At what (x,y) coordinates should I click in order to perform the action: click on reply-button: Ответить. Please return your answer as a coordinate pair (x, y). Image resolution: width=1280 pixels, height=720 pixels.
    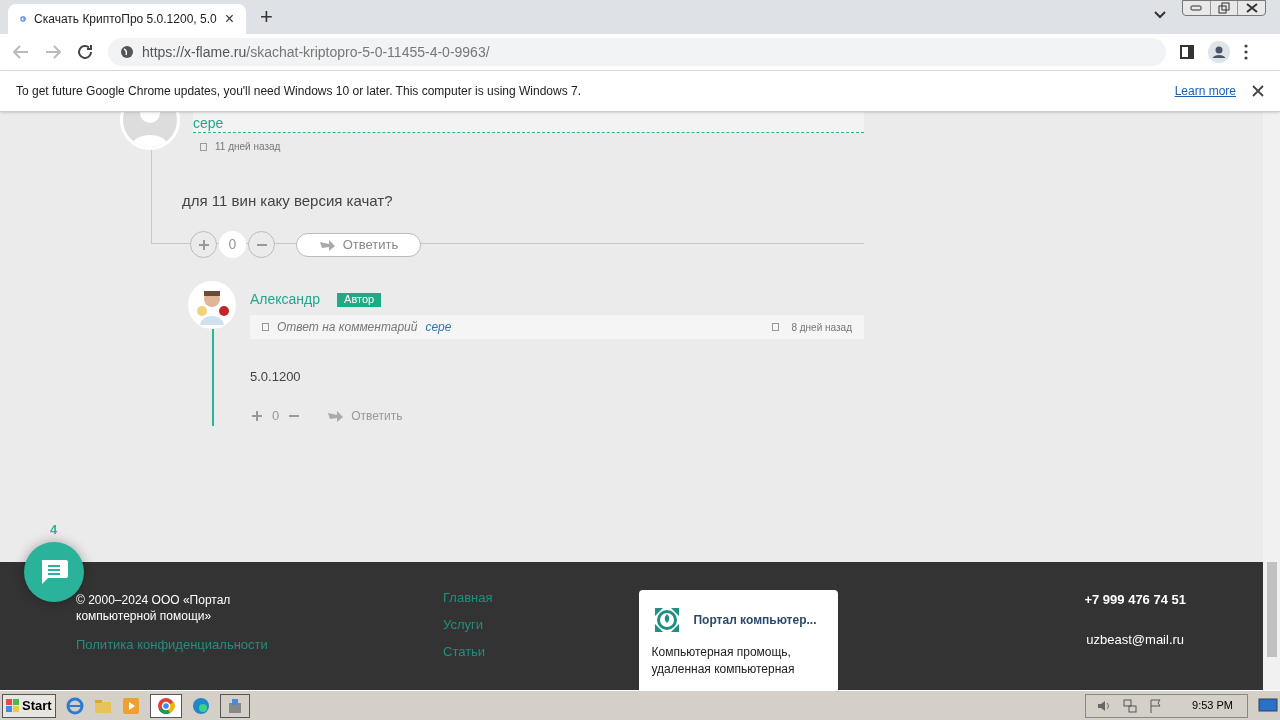
    Looking at the image, I should click on (358, 244).